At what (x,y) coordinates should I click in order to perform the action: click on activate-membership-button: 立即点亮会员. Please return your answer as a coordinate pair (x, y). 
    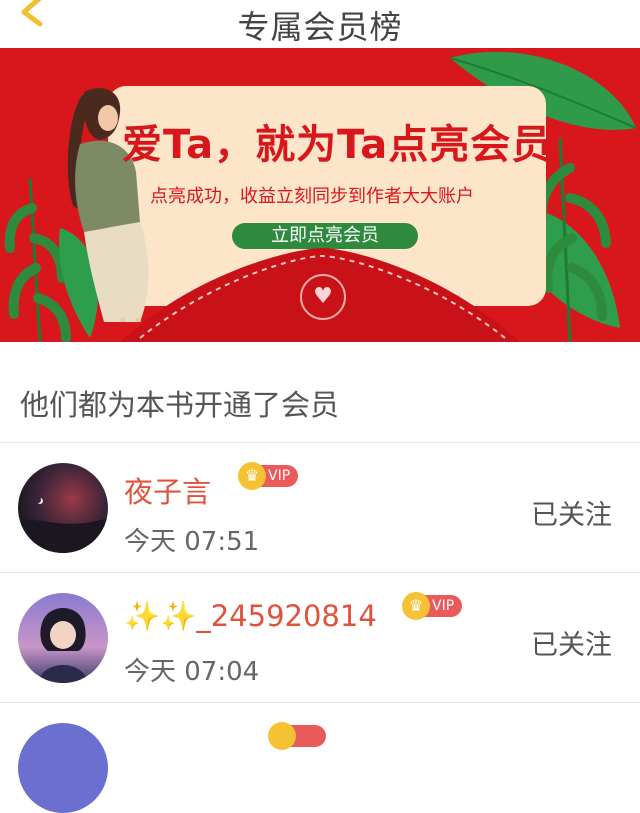
    Looking at the image, I should click on (325, 236).